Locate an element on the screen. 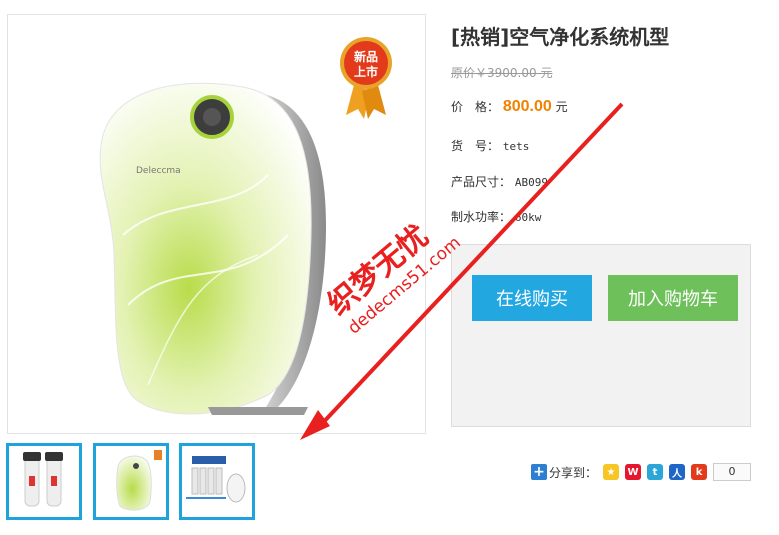 Image resolution: width=779 pixels, height=535 pixels. power-label: 制水功率： is located at coordinates (481, 217).